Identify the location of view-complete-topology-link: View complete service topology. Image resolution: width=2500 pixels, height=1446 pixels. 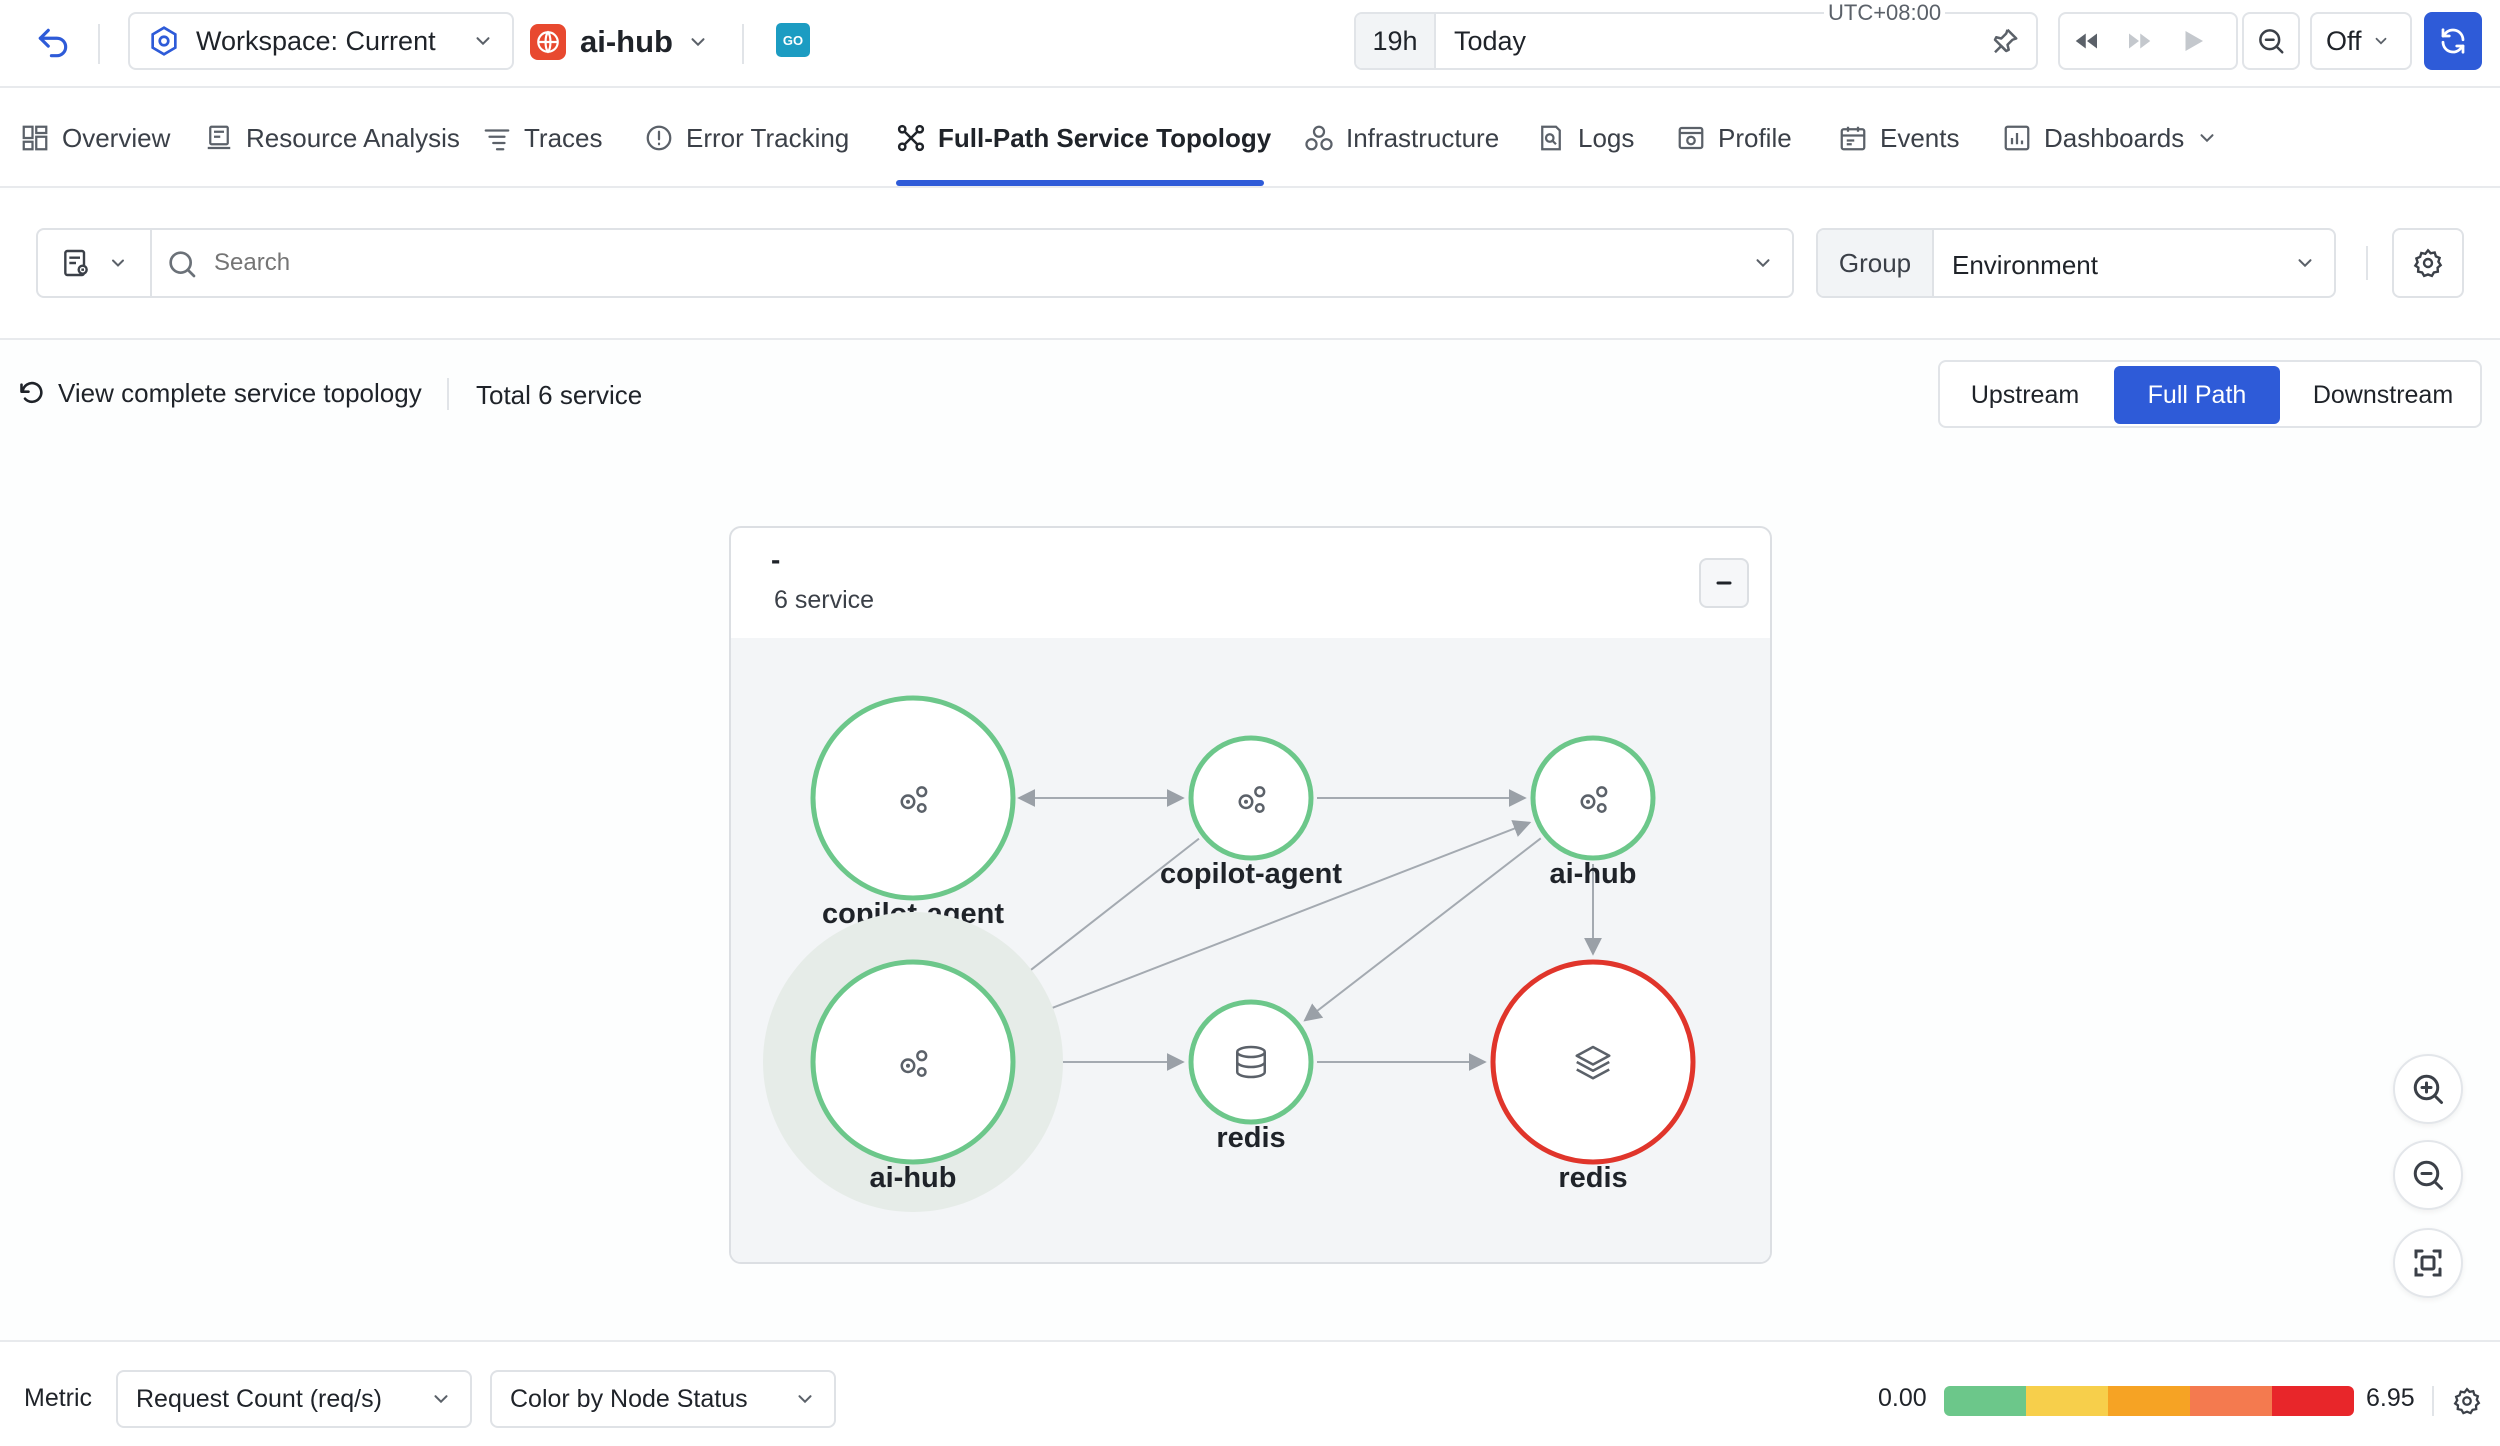
(220, 393).